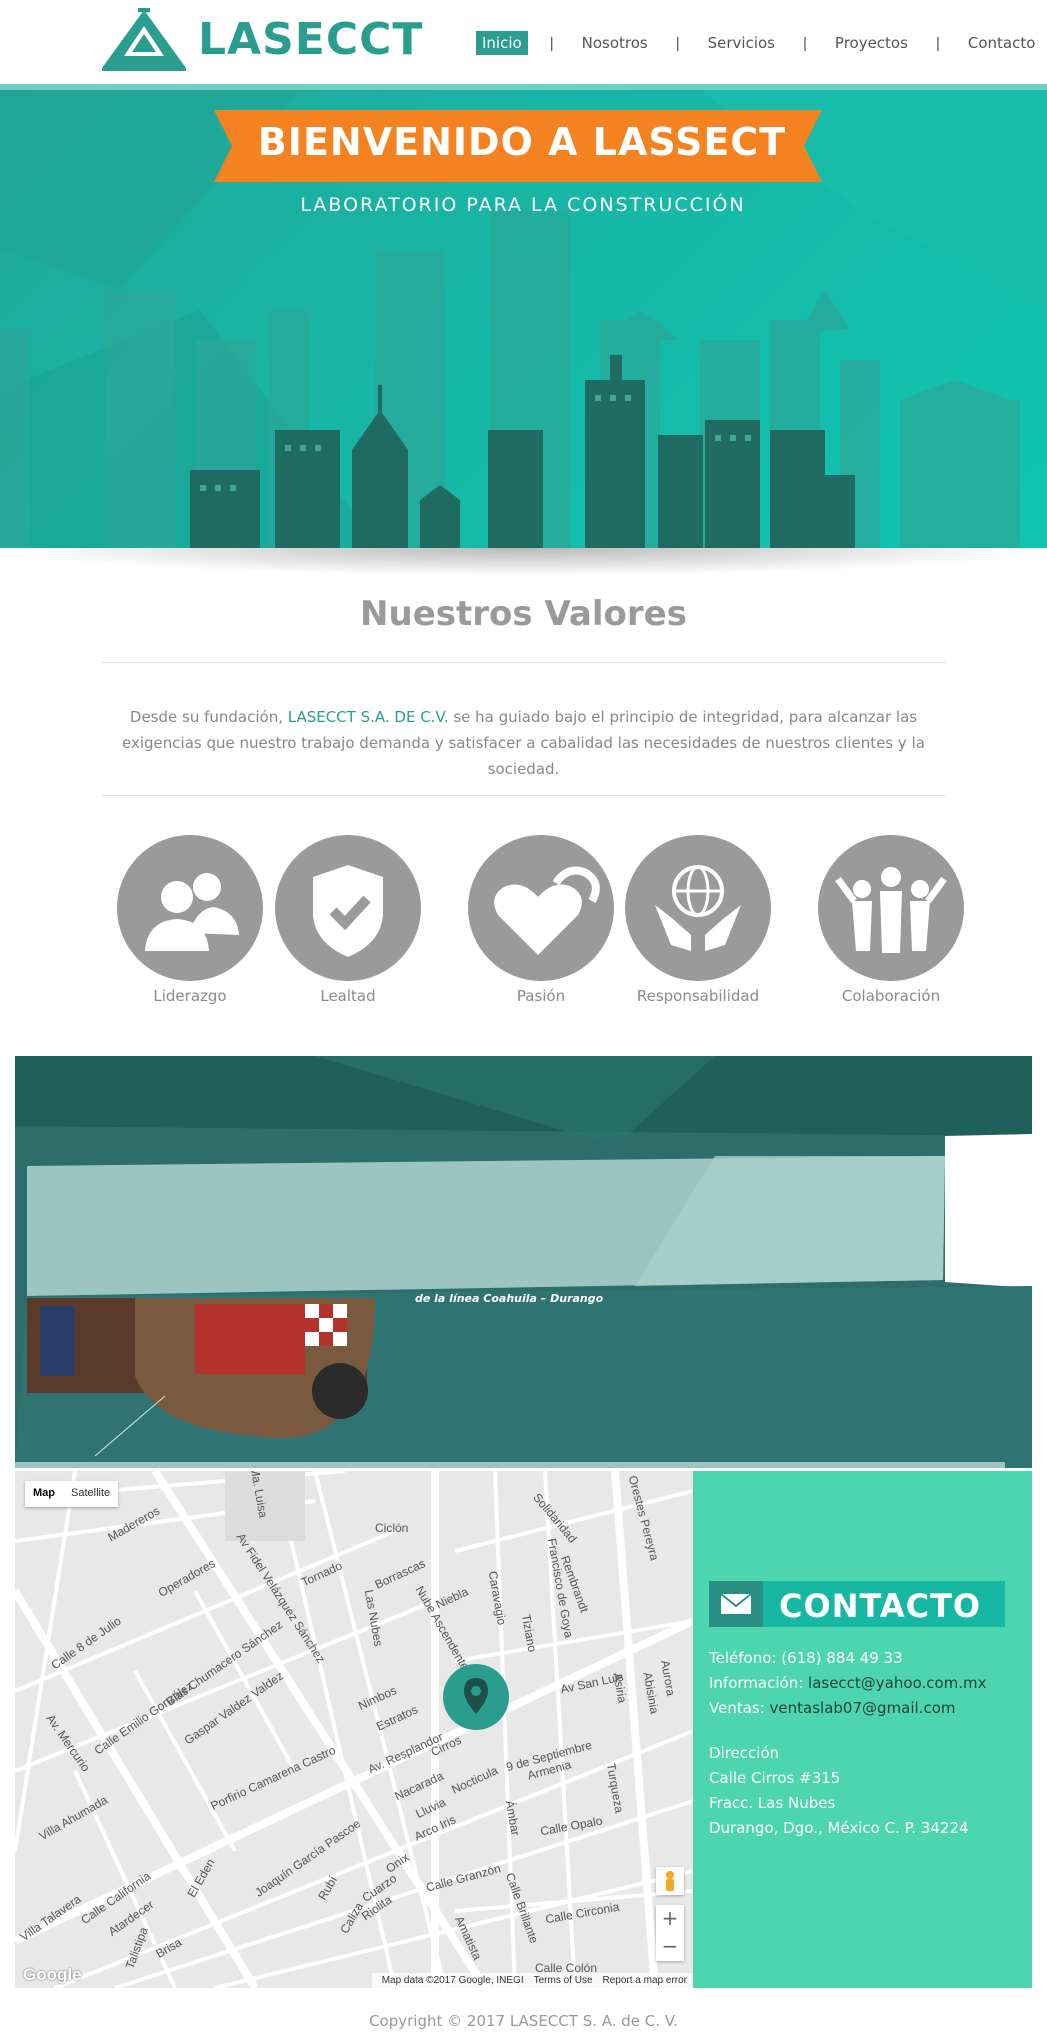  Describe the element at coordinates (190, 908) in the screenshot. I see `people-icon` at that location.